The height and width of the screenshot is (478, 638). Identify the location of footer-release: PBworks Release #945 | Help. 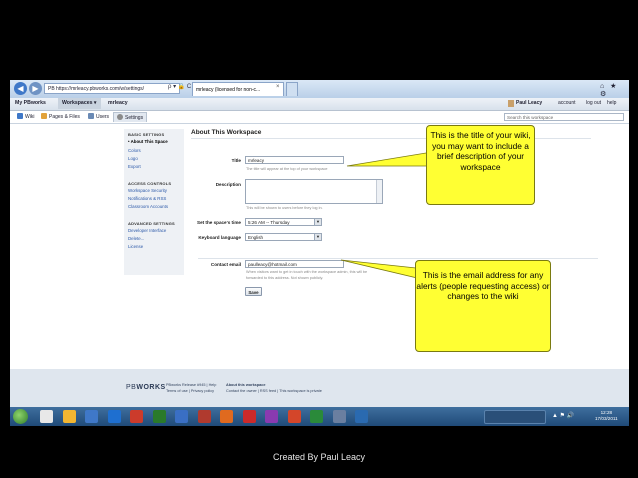
(191, 385).